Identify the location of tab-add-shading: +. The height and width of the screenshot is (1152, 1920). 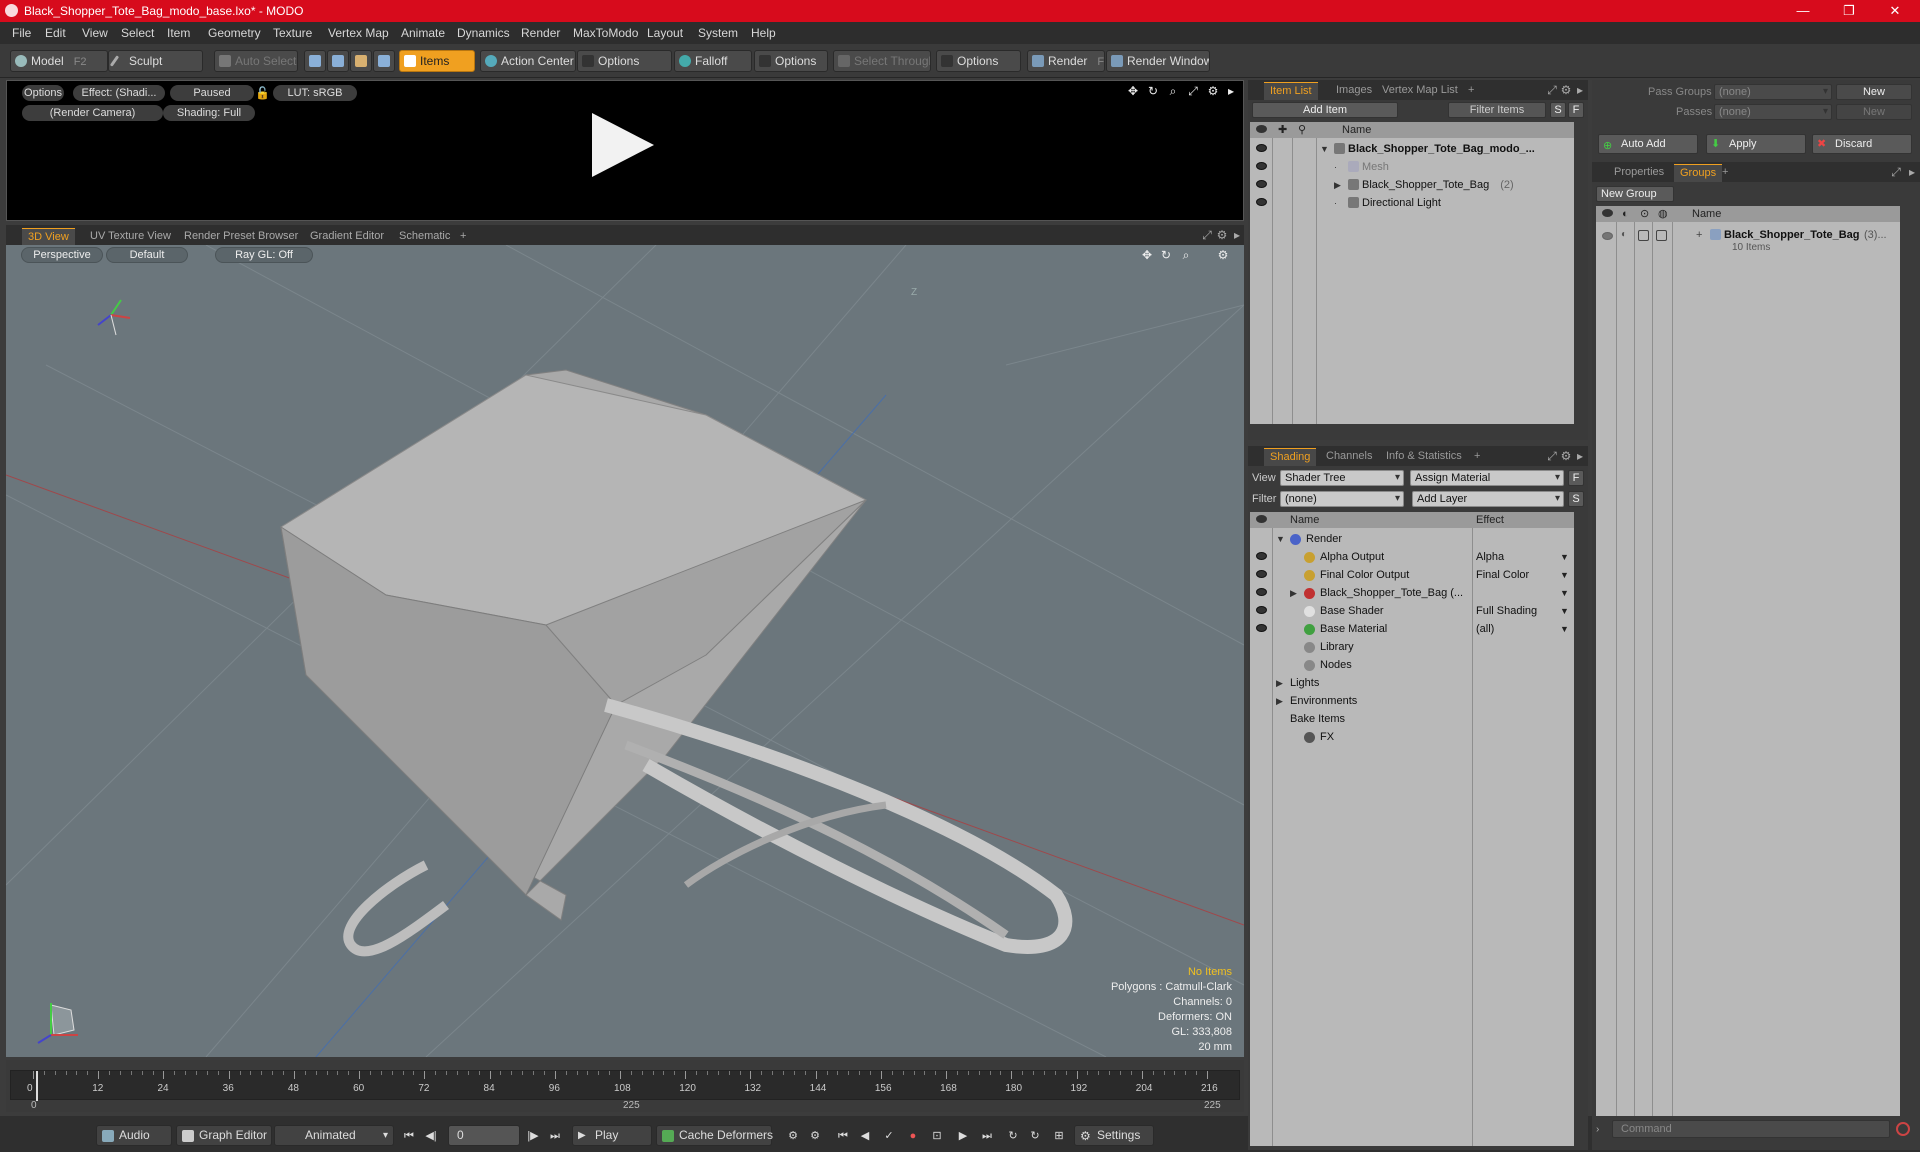
(1477, 457).